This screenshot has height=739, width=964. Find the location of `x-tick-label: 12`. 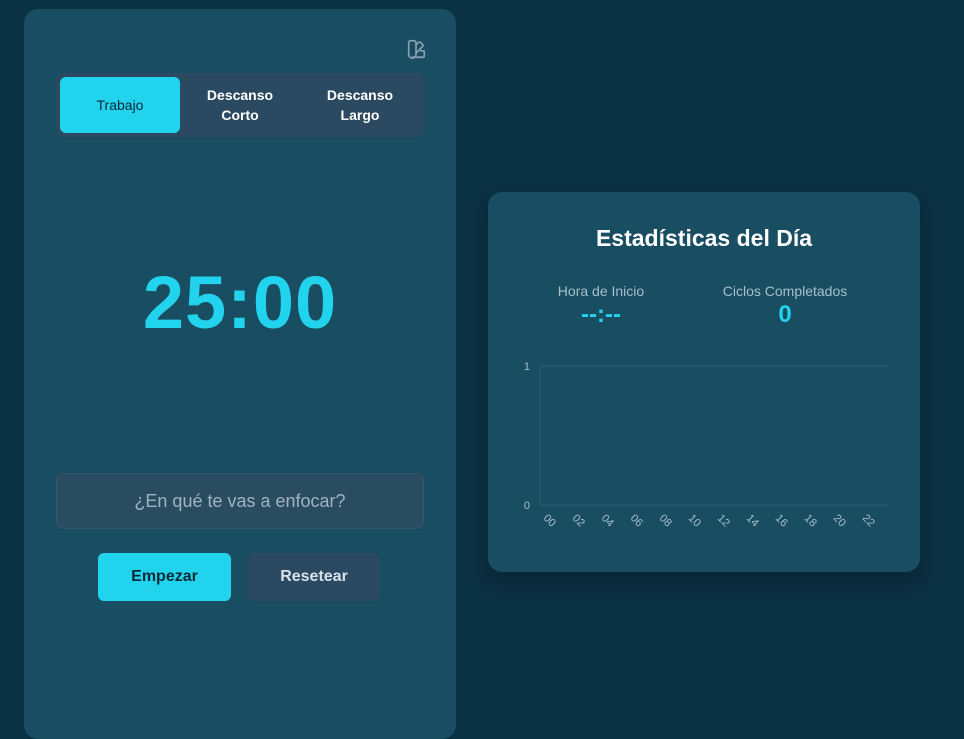

x-tick-label: 12 is located at coordinates (723, 520).